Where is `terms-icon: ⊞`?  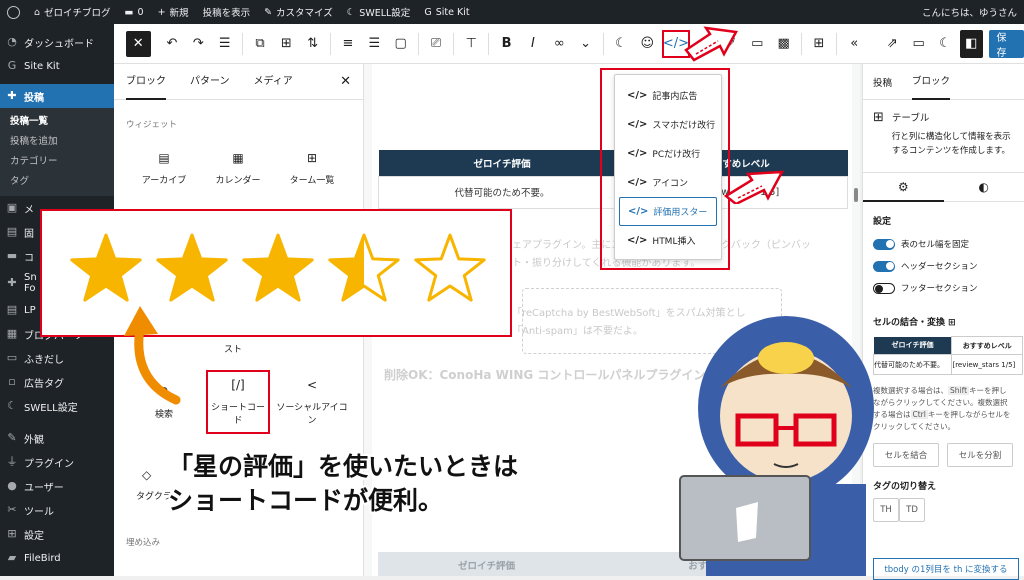
terms-icon: ⊞ is located at coordinates (312, 158).